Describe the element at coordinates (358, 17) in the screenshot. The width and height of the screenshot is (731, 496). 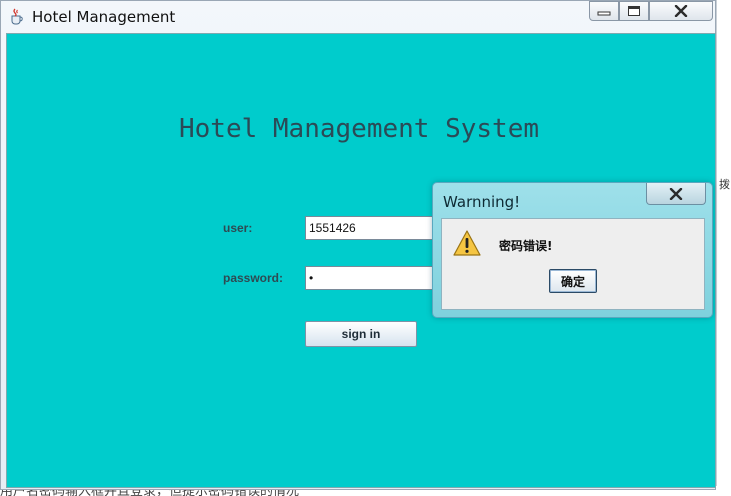
I see `title-bar: Hotel Management` at that location.